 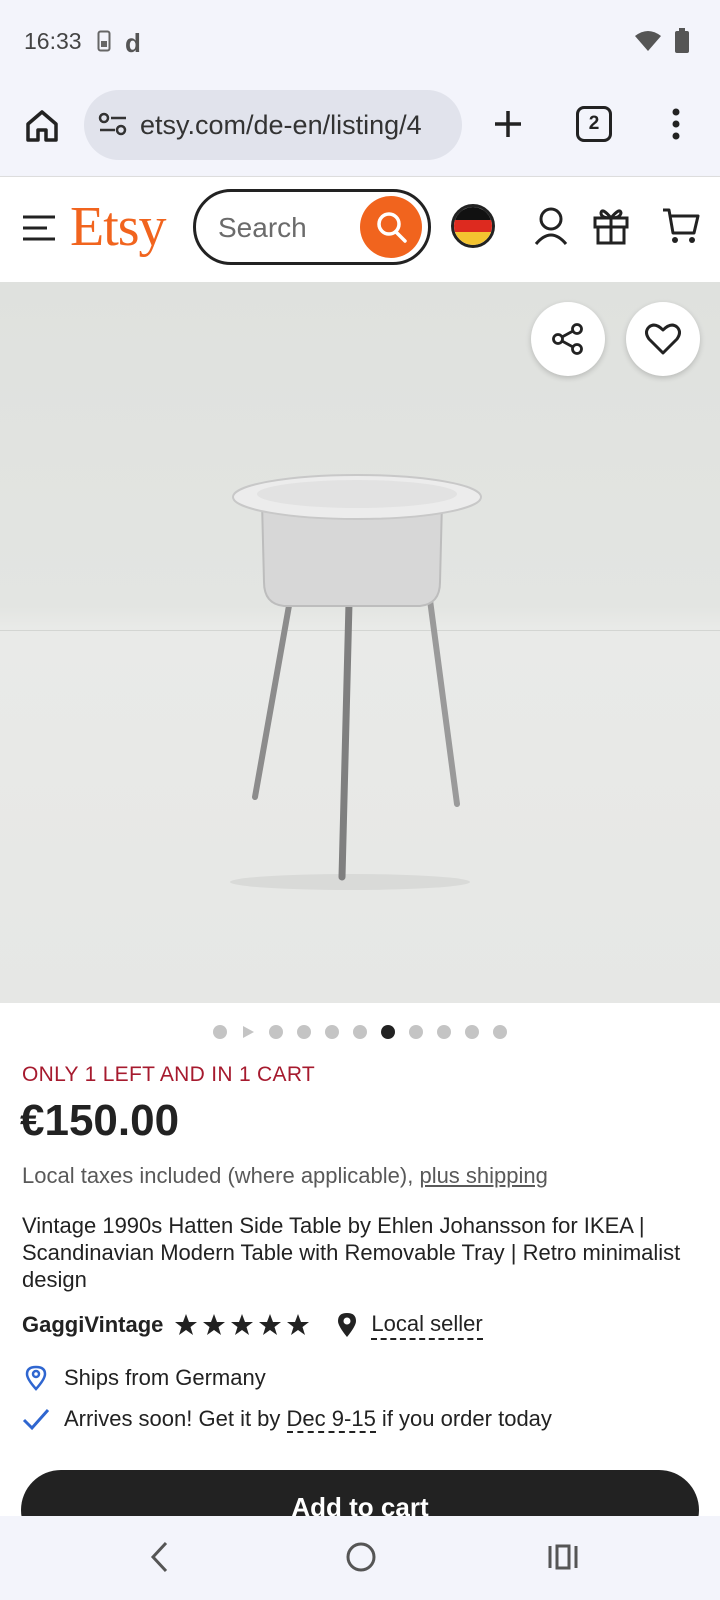 I want to click on tab-count: 2, so click(x=594, y=123).